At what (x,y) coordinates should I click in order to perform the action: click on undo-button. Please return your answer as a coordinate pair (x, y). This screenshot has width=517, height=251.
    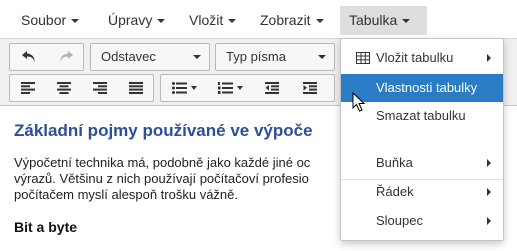
    Looking at the image, I should click on (28, 57).